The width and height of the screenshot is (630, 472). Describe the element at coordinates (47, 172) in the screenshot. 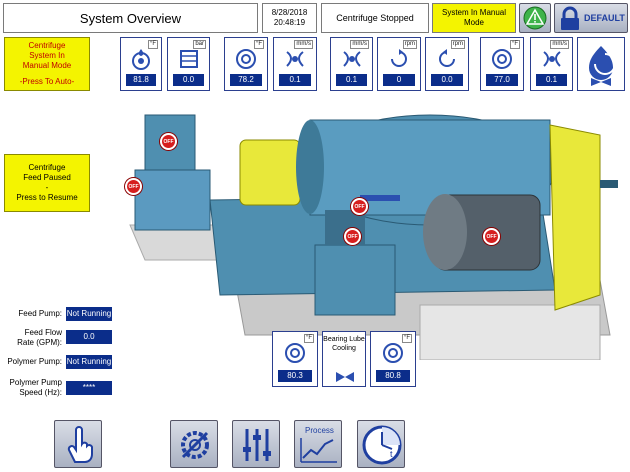

I see `feed-paused-text: Centrifuge Feed Paused` at that location.